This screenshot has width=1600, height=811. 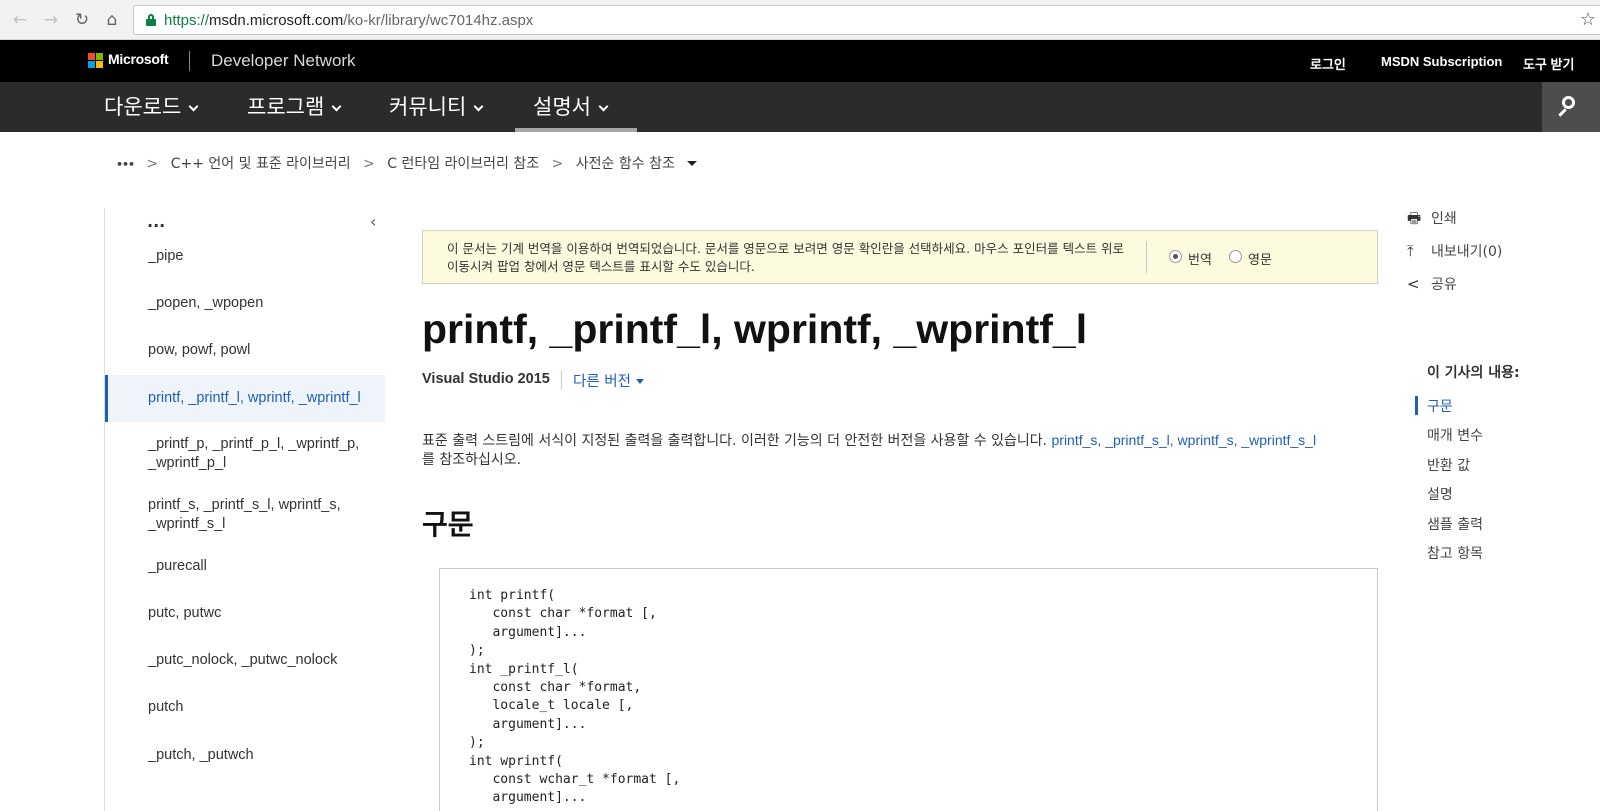 What do you see at coordinates (245, 755) in the screenshot?
I see `toc-item: _putch, _putwch` at bounding box center [245, 755].